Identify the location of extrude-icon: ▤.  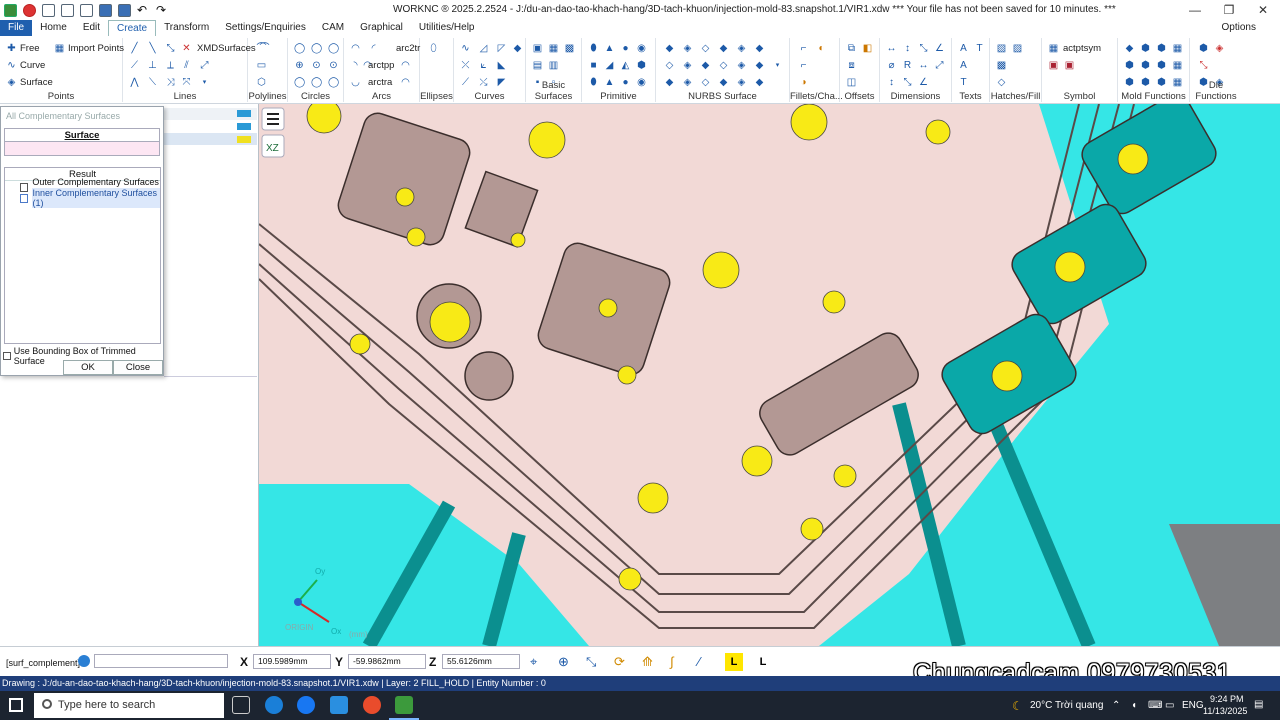
(537, 65).